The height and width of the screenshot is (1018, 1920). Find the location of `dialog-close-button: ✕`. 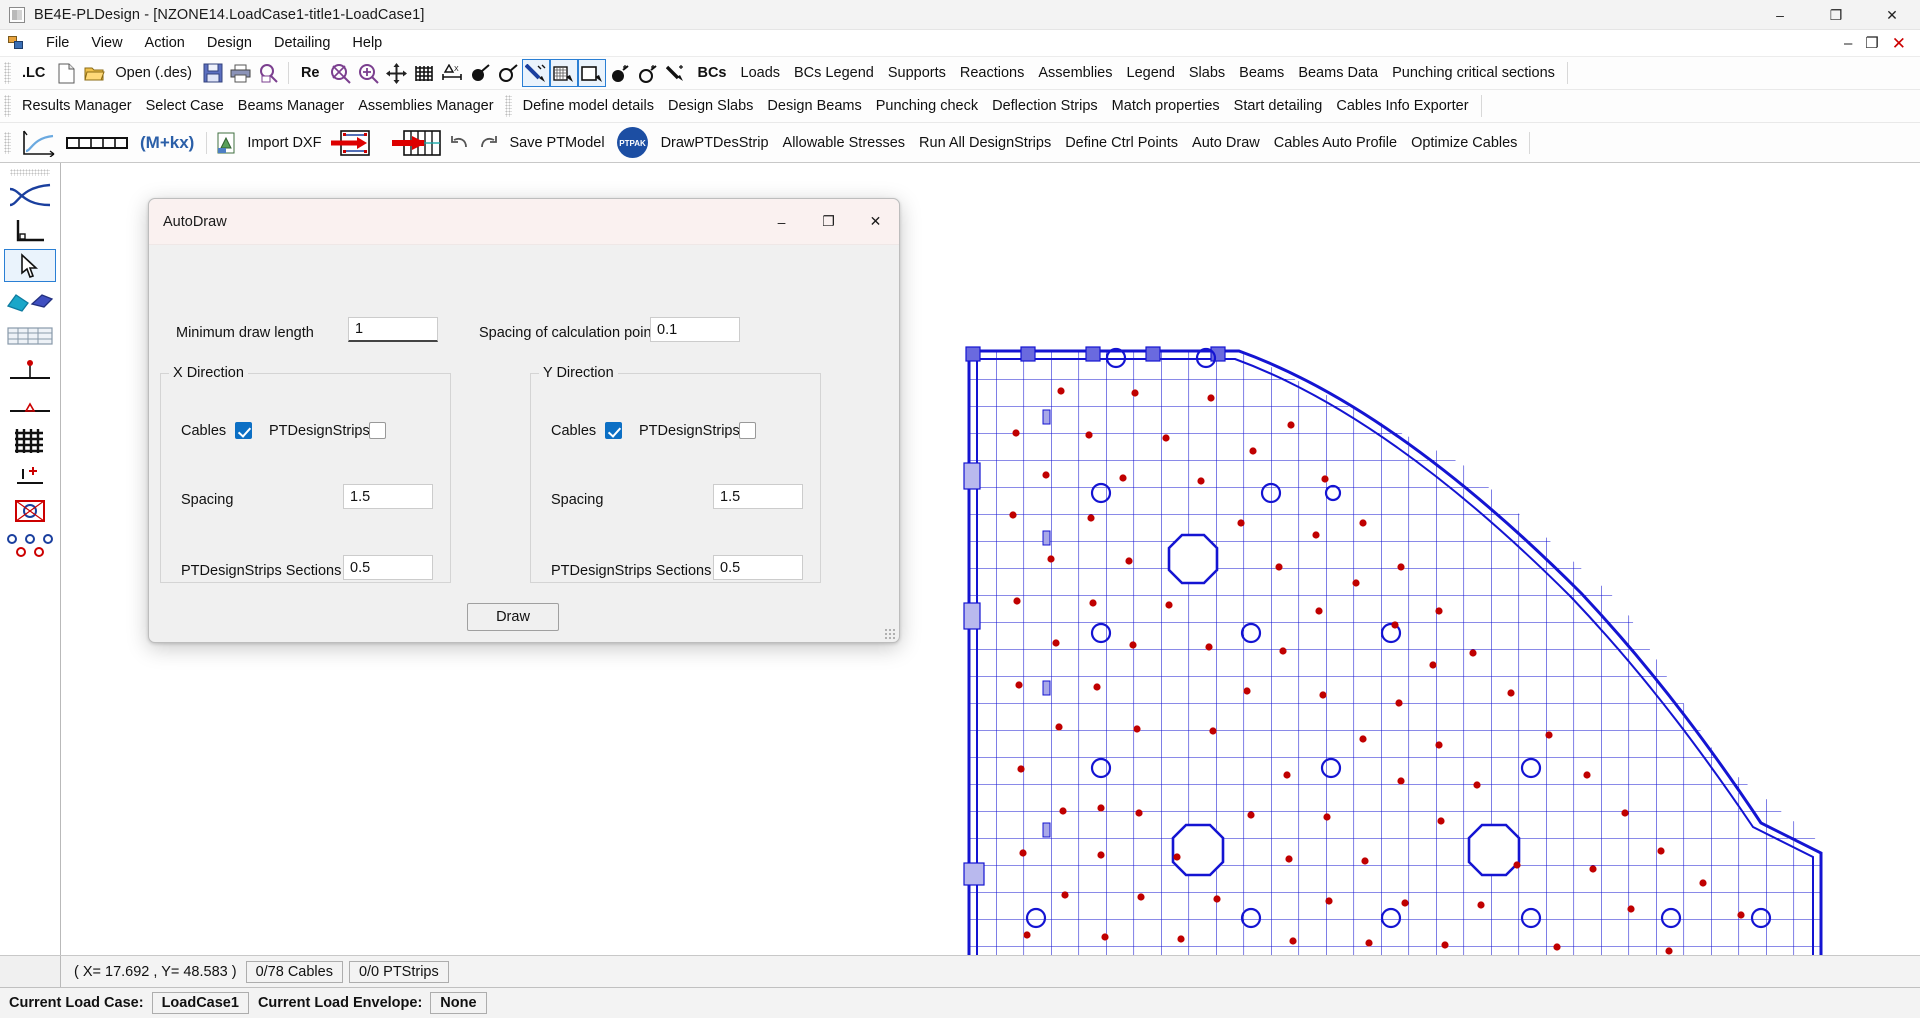

dialog-close-button: ✕ is located at coordinates (875, 222).